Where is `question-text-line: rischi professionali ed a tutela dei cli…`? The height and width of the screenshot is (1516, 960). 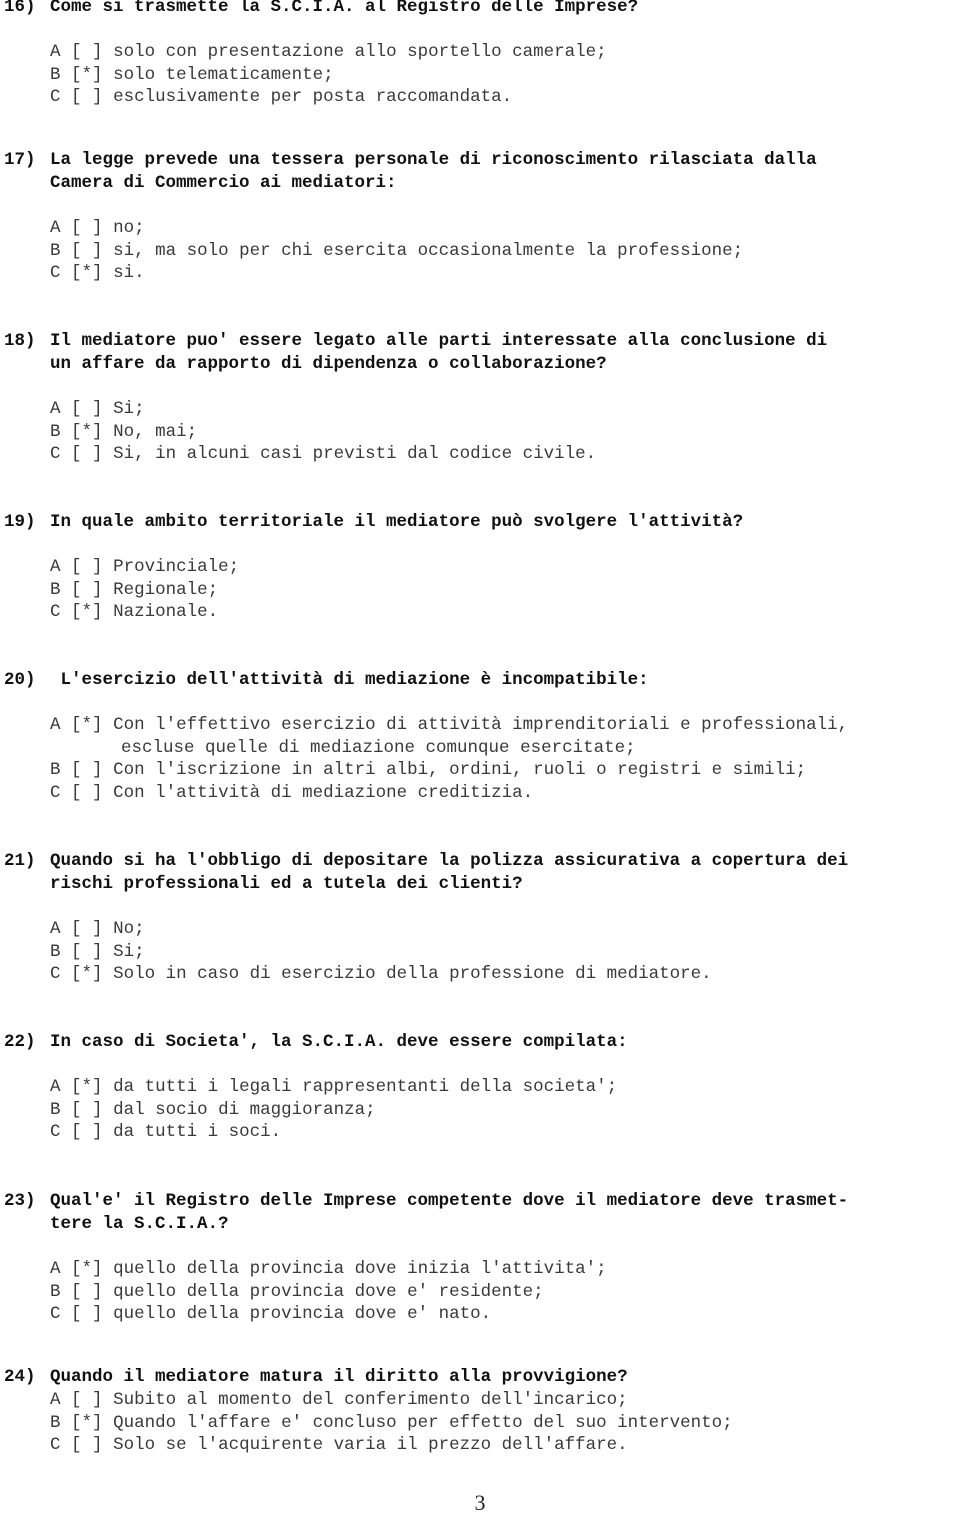
question-text-line: rischi professionali ed a tutela dei cli… is located at coordinates (286, 884).